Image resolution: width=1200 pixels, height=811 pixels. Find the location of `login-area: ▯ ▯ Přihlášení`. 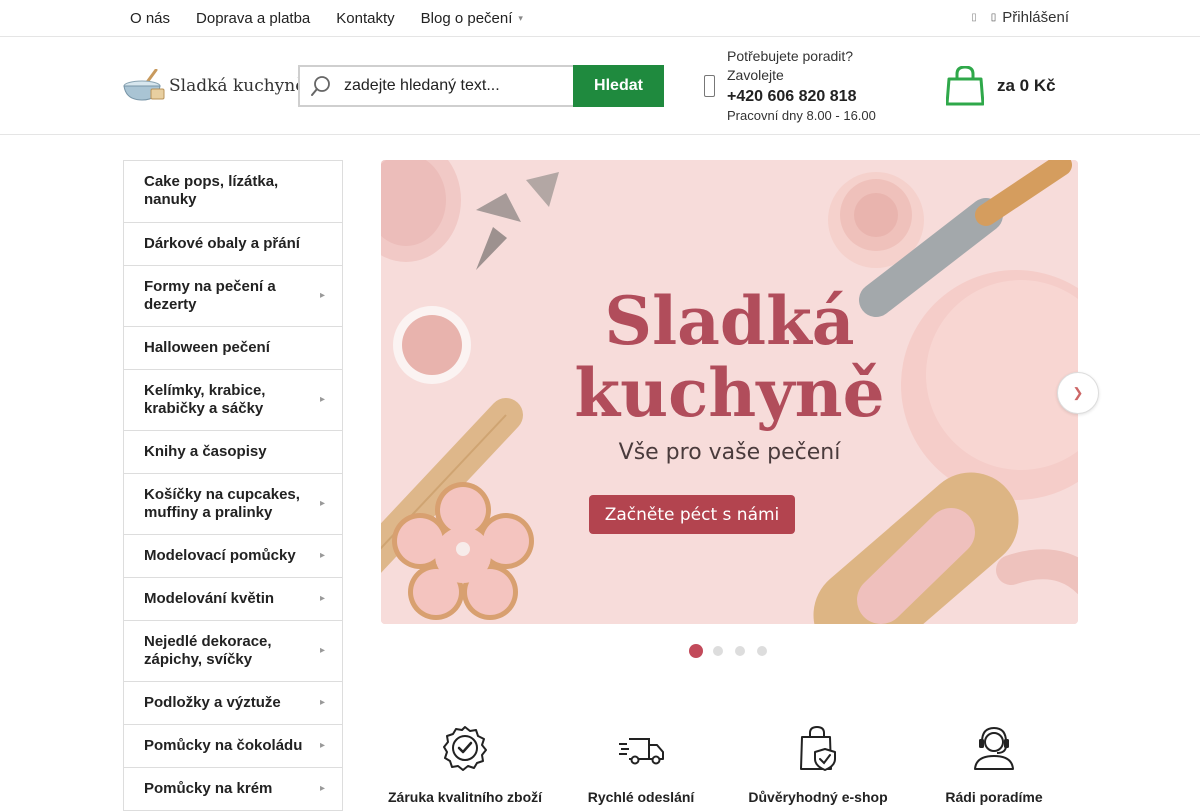

login-area: ▯ ▯ Přihlášení is located at coordinates (1020, 17).